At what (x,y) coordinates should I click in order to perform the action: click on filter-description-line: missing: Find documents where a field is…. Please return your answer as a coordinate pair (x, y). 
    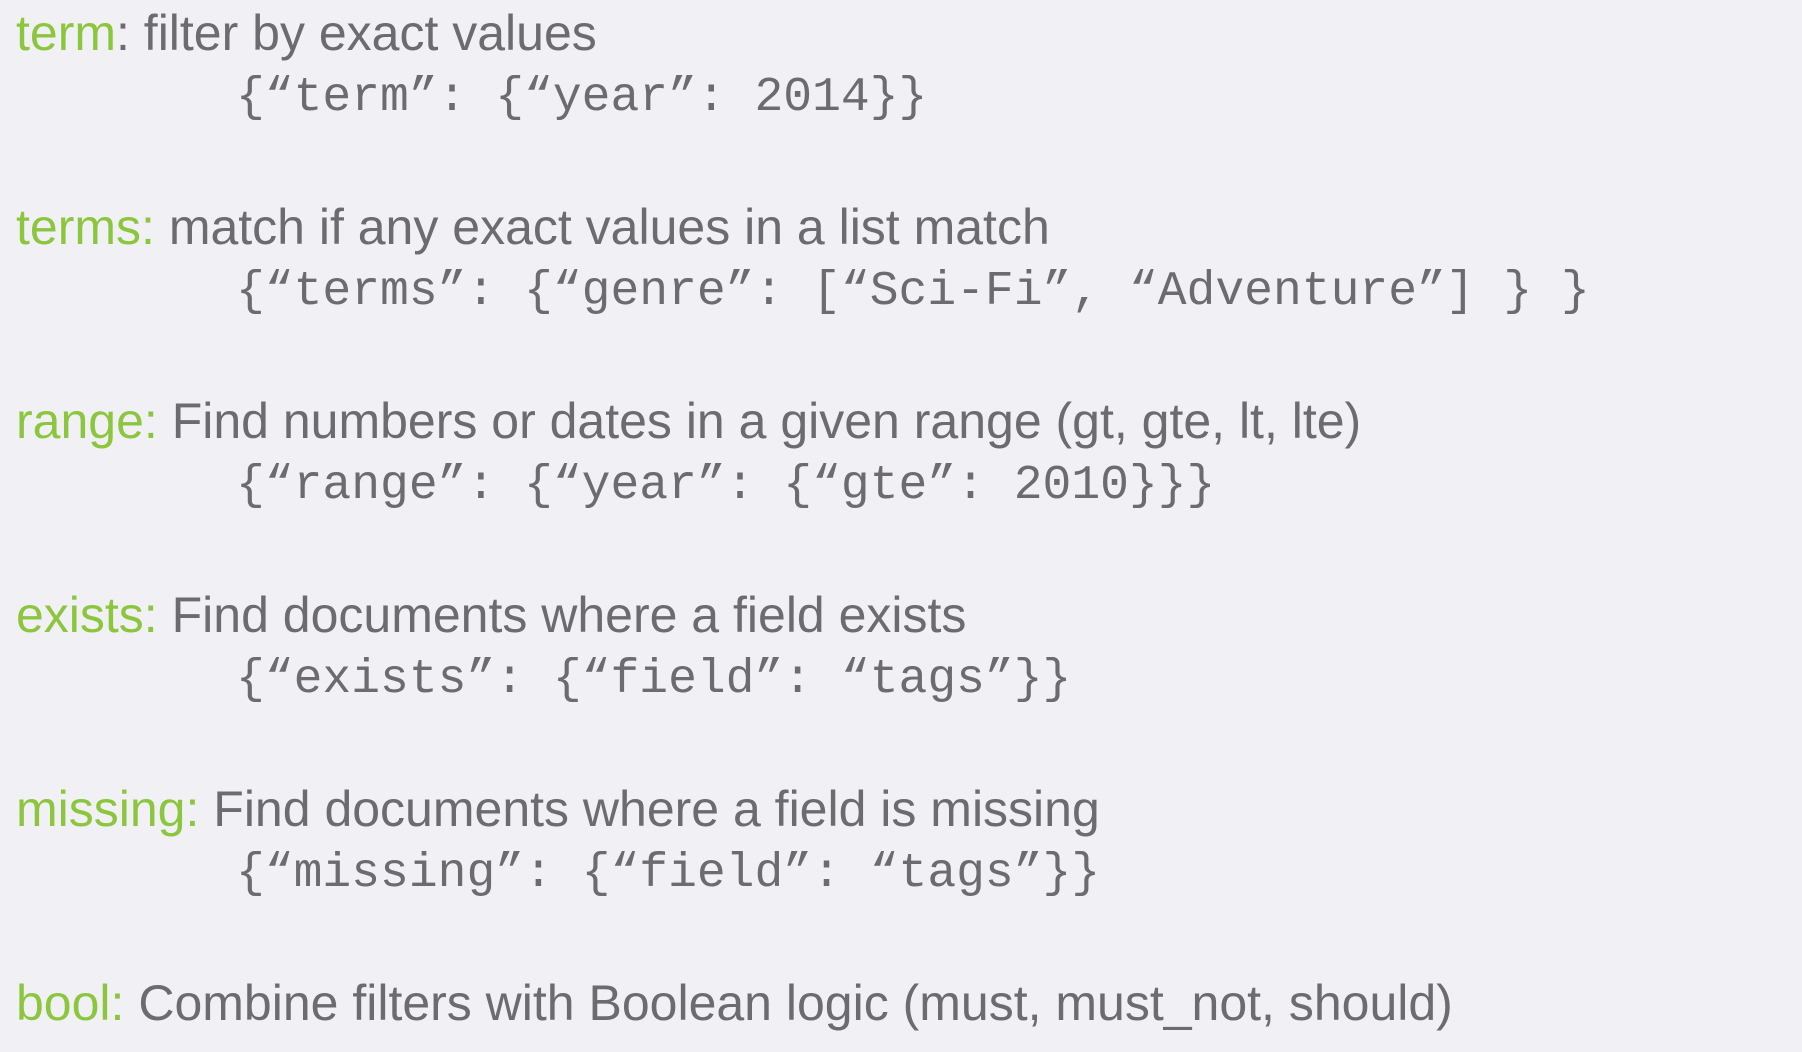
    Looking at the image, I should click on (906, 809).